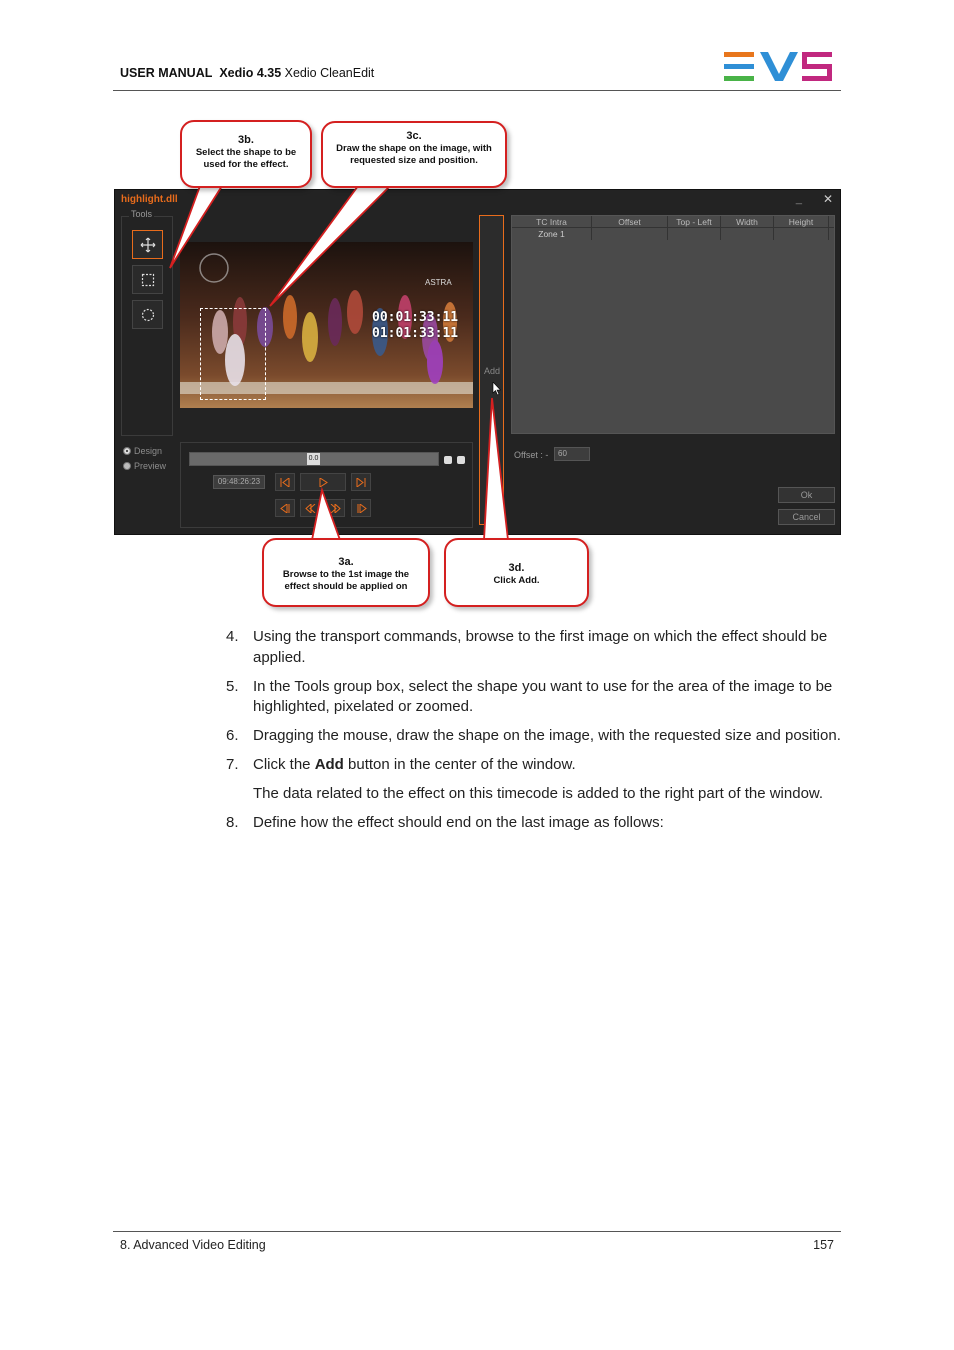 The image size is (954, 1350). I want to click on move-tool-button, so click(147, 244).